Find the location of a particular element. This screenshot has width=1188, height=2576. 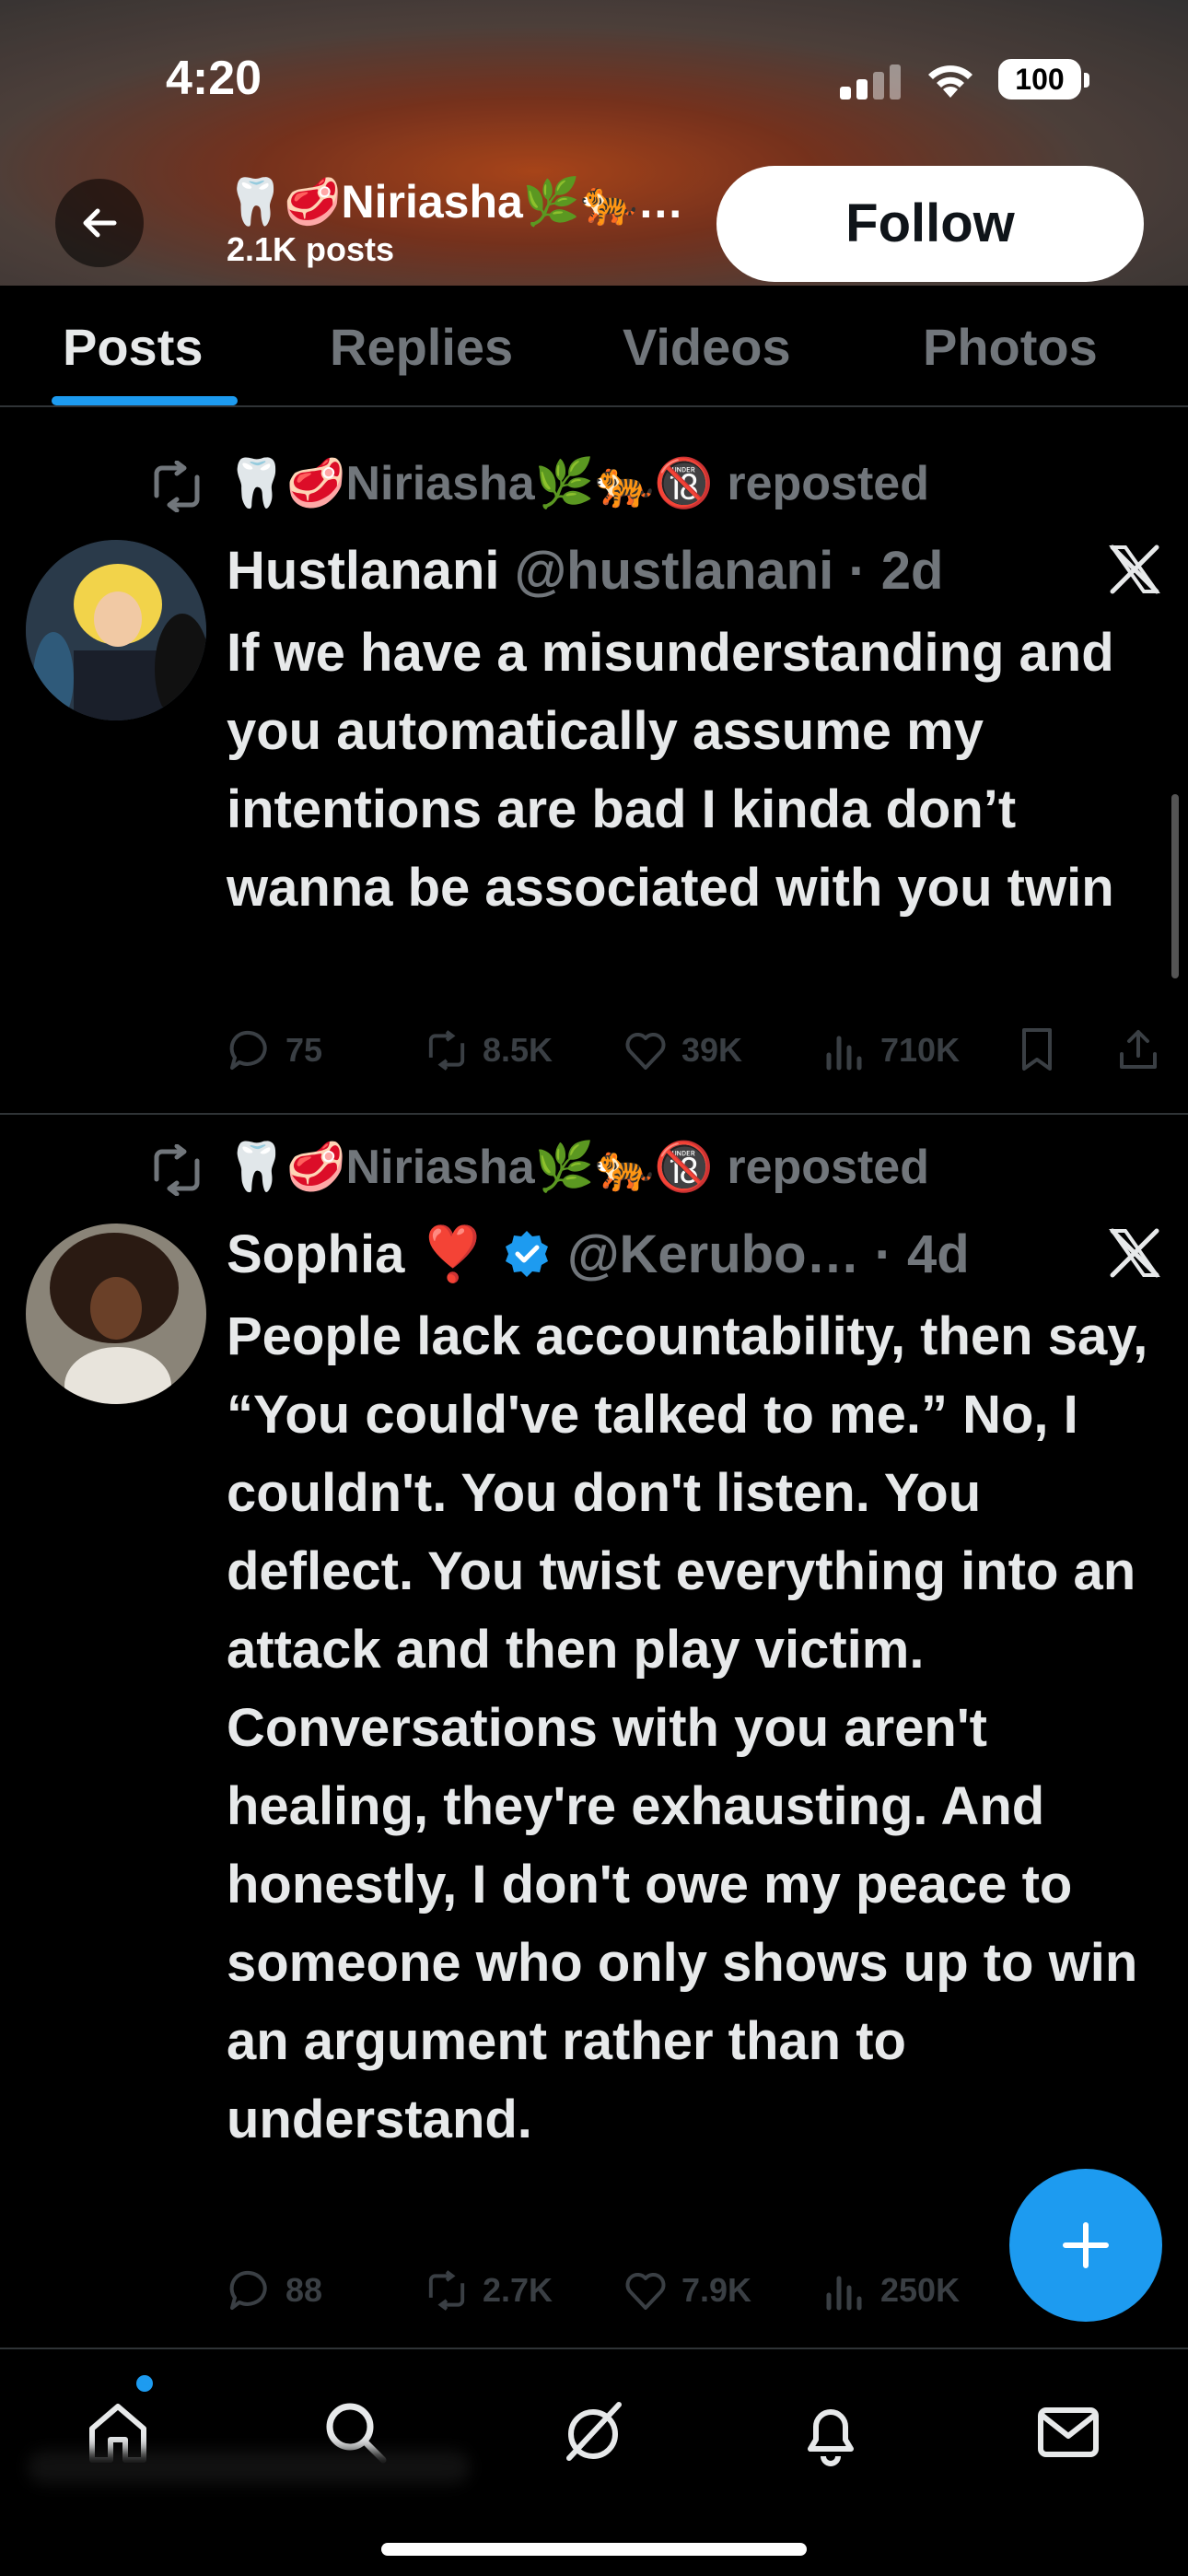

compose-button is located at coordinates (1085, 2245).